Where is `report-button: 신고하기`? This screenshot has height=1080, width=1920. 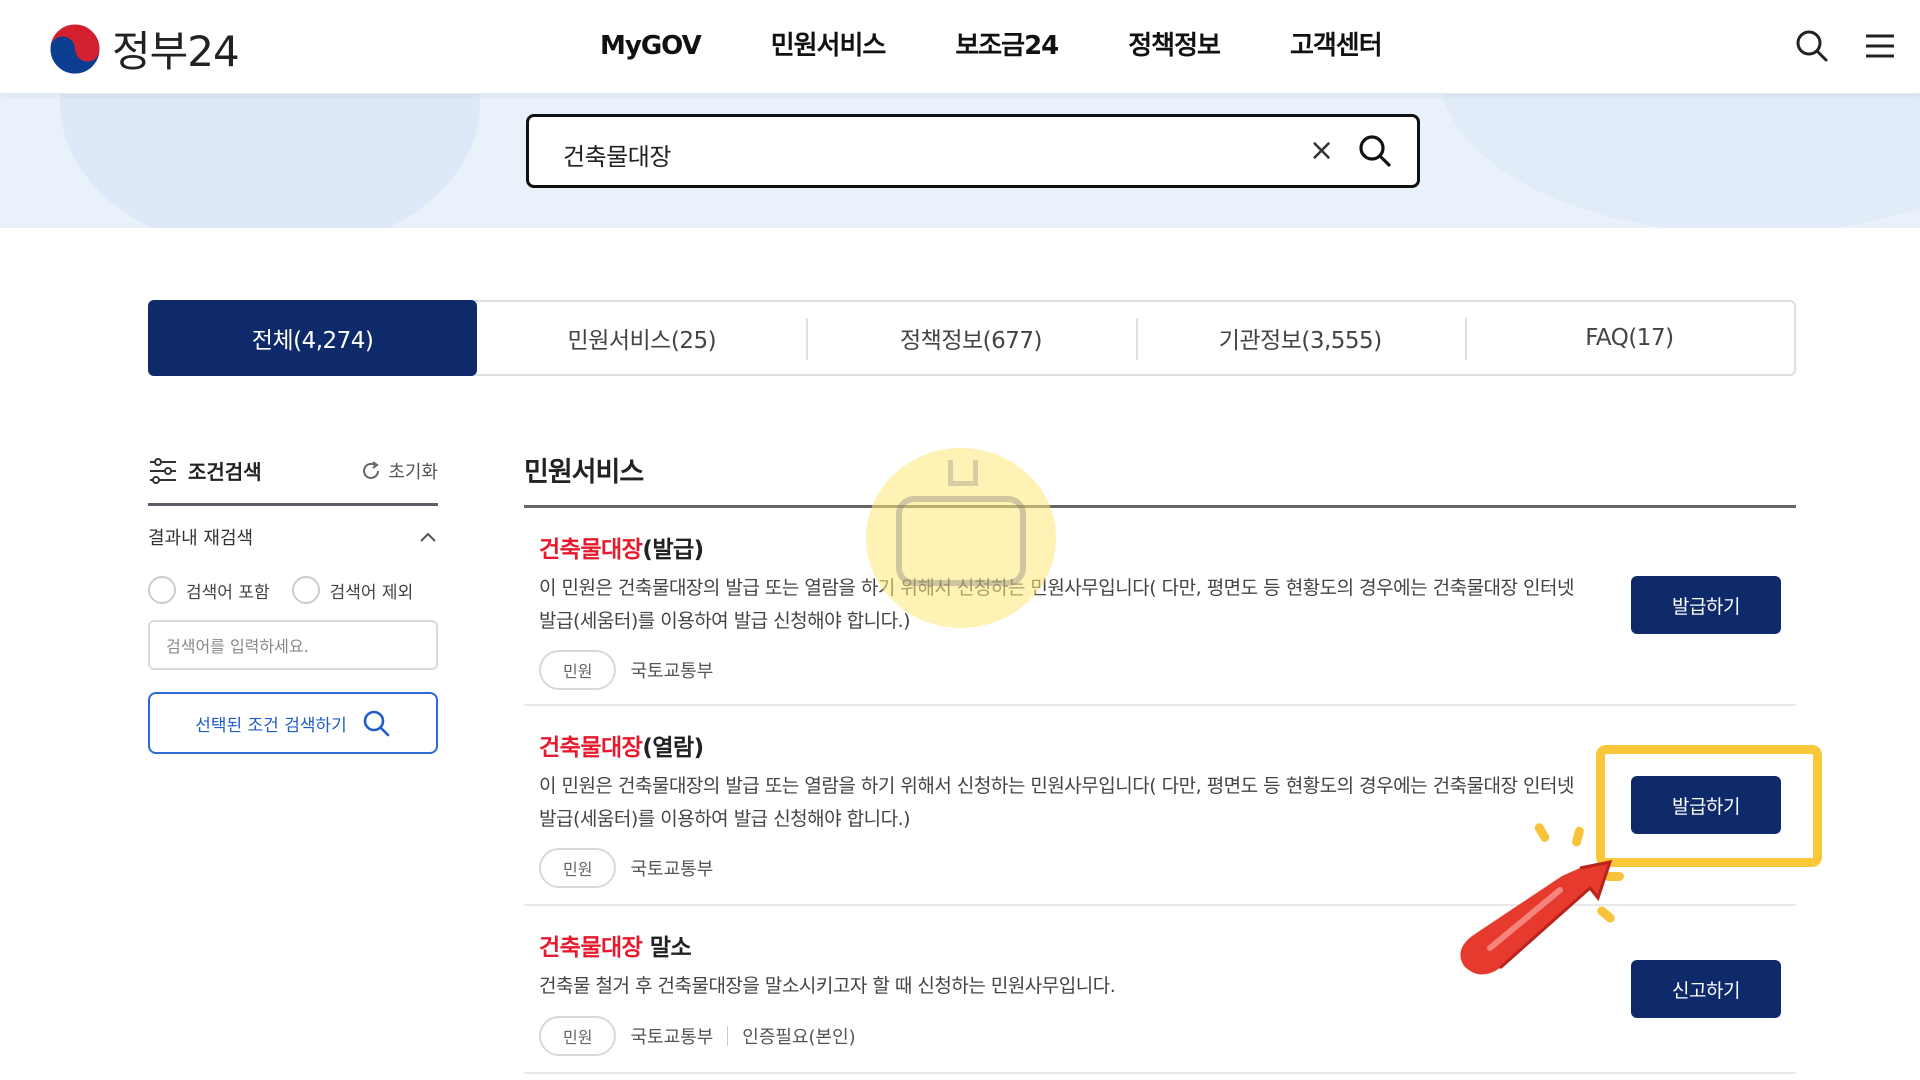
report-button: 신고하기 is located at coordinates (1706, 989).